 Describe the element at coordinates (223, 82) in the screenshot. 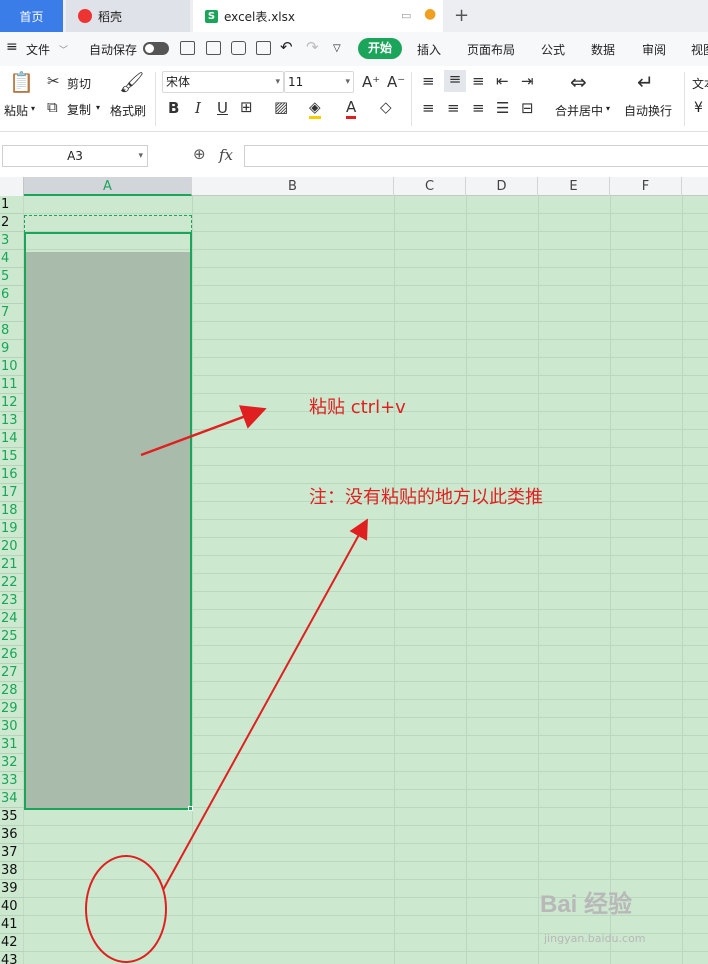

I see `font-name-select: 宋体 ▾` at that location.